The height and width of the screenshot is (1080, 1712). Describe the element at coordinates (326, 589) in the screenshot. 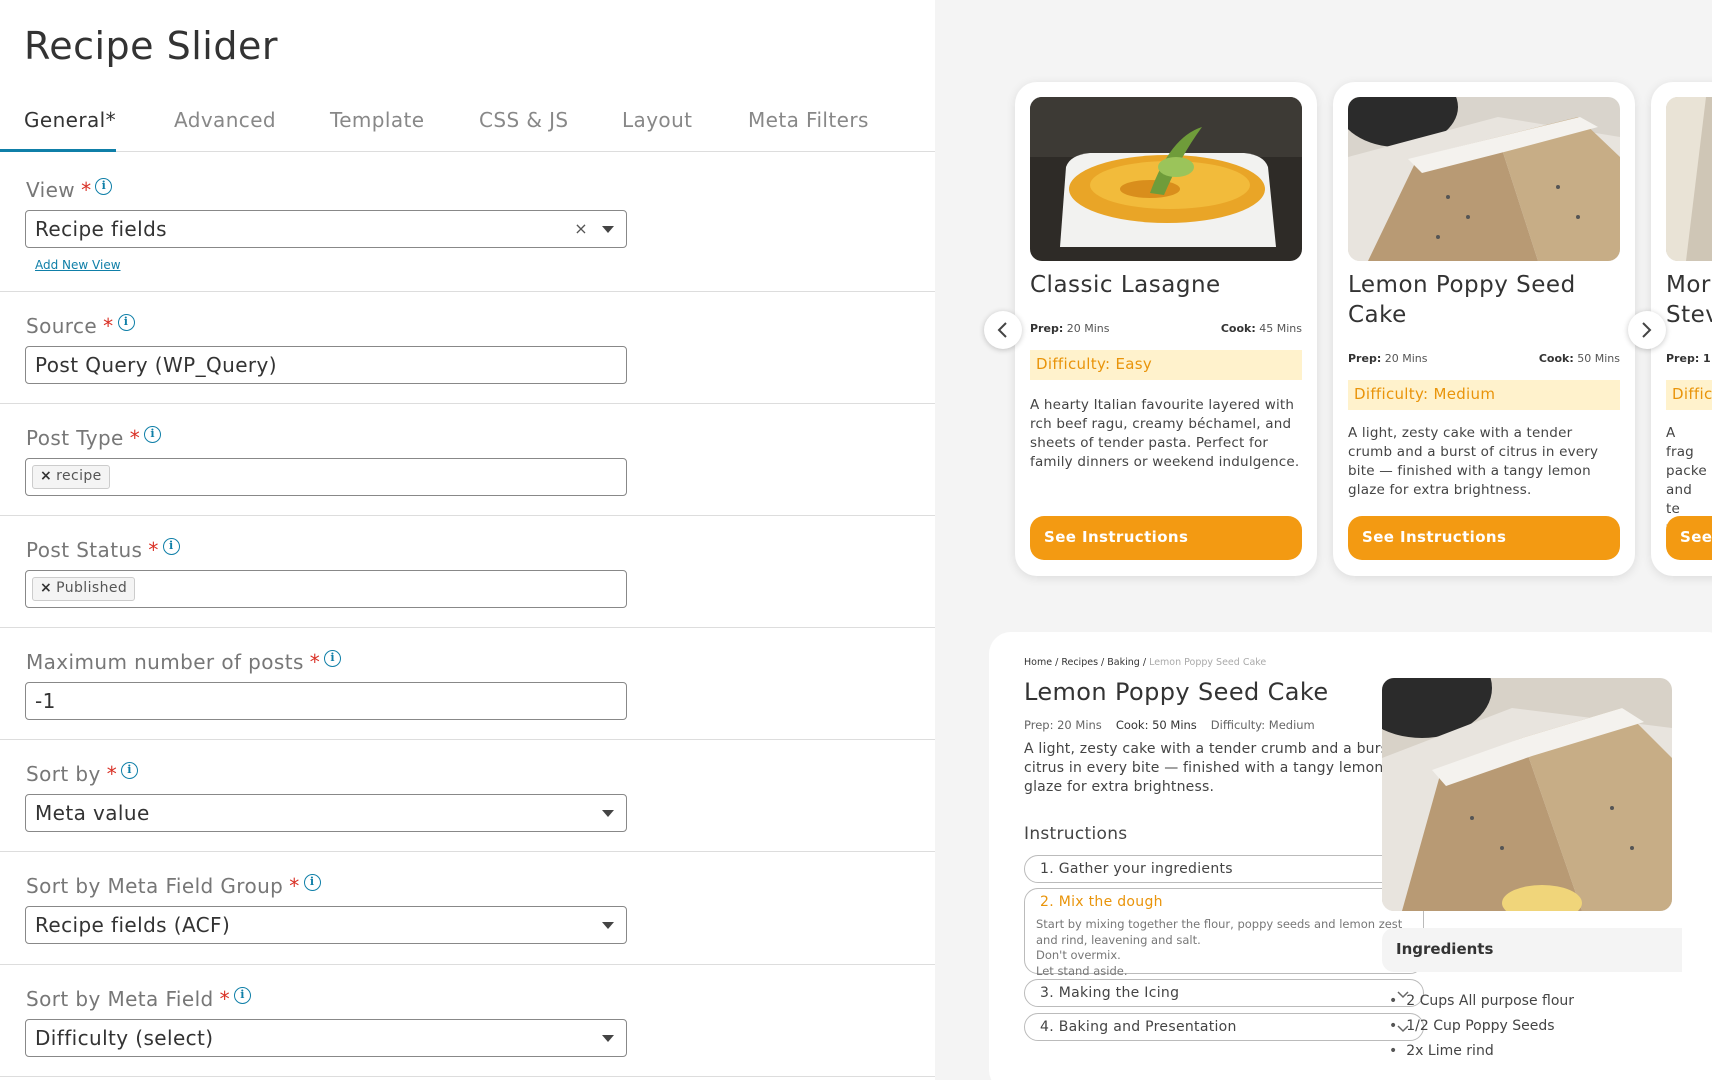

I see `post-status-input: × Published` at that location.